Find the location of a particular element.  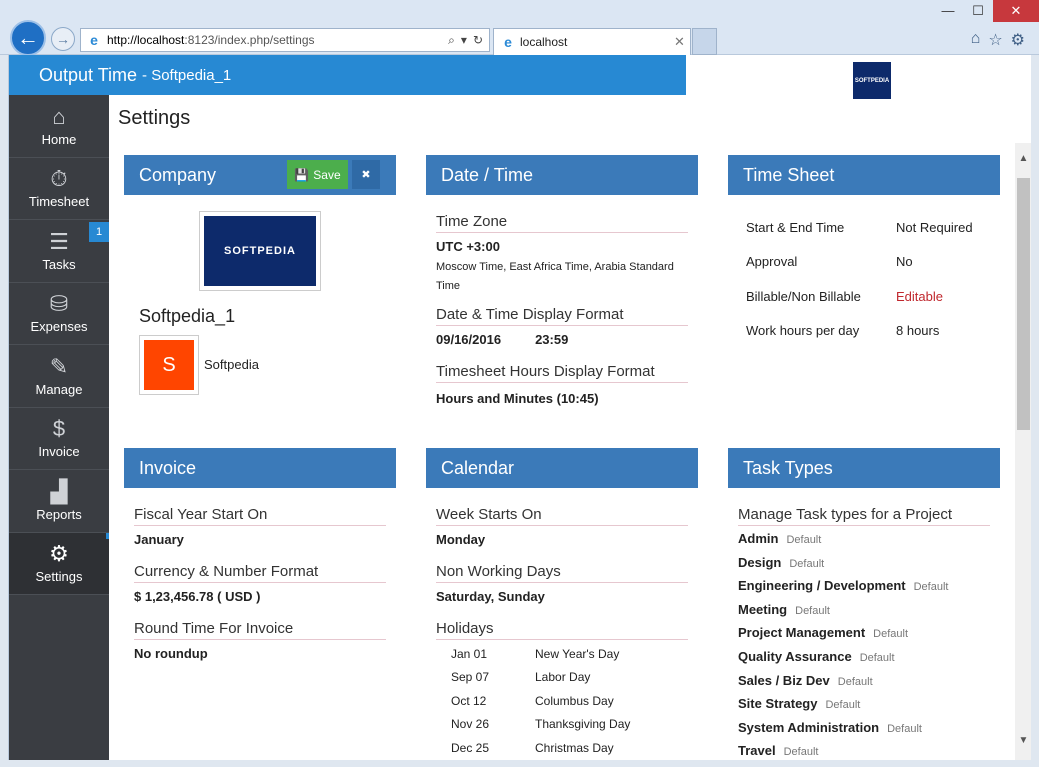

sidebar-item-timesheet: ⏱ Timesheet is located at coordinates (59, 189).